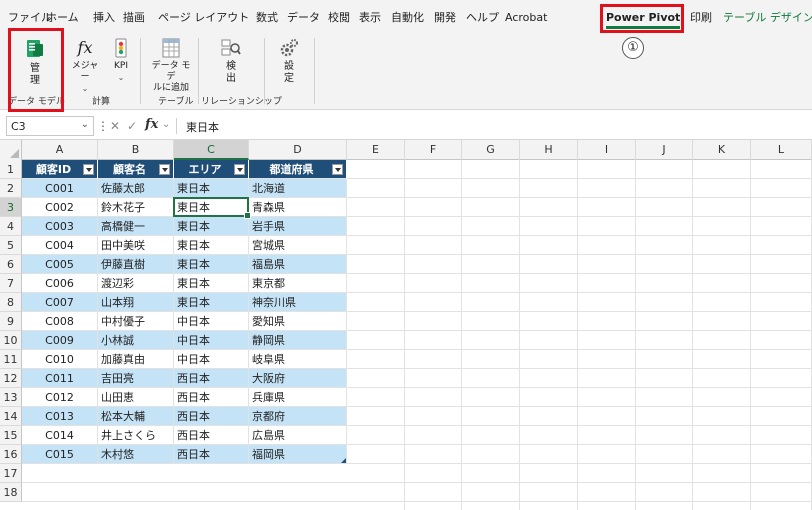  I want to click on table-header-area: エリア, so click(211, 169).